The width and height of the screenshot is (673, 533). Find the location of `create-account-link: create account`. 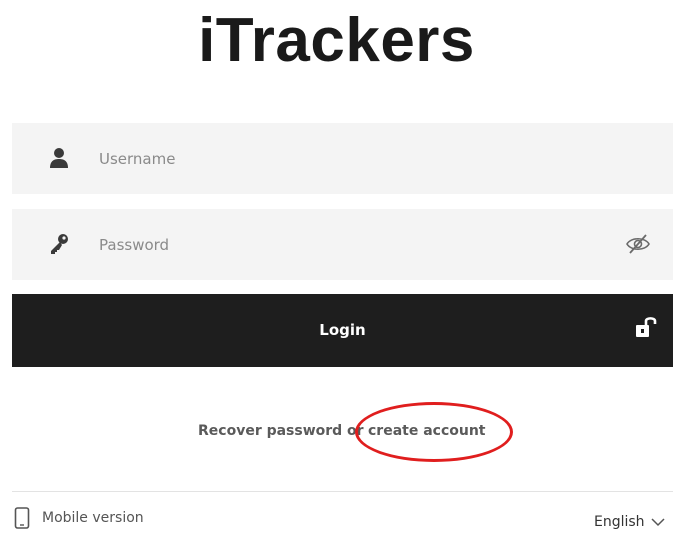

create-account-link: create account is located at coordinates (427, 431).